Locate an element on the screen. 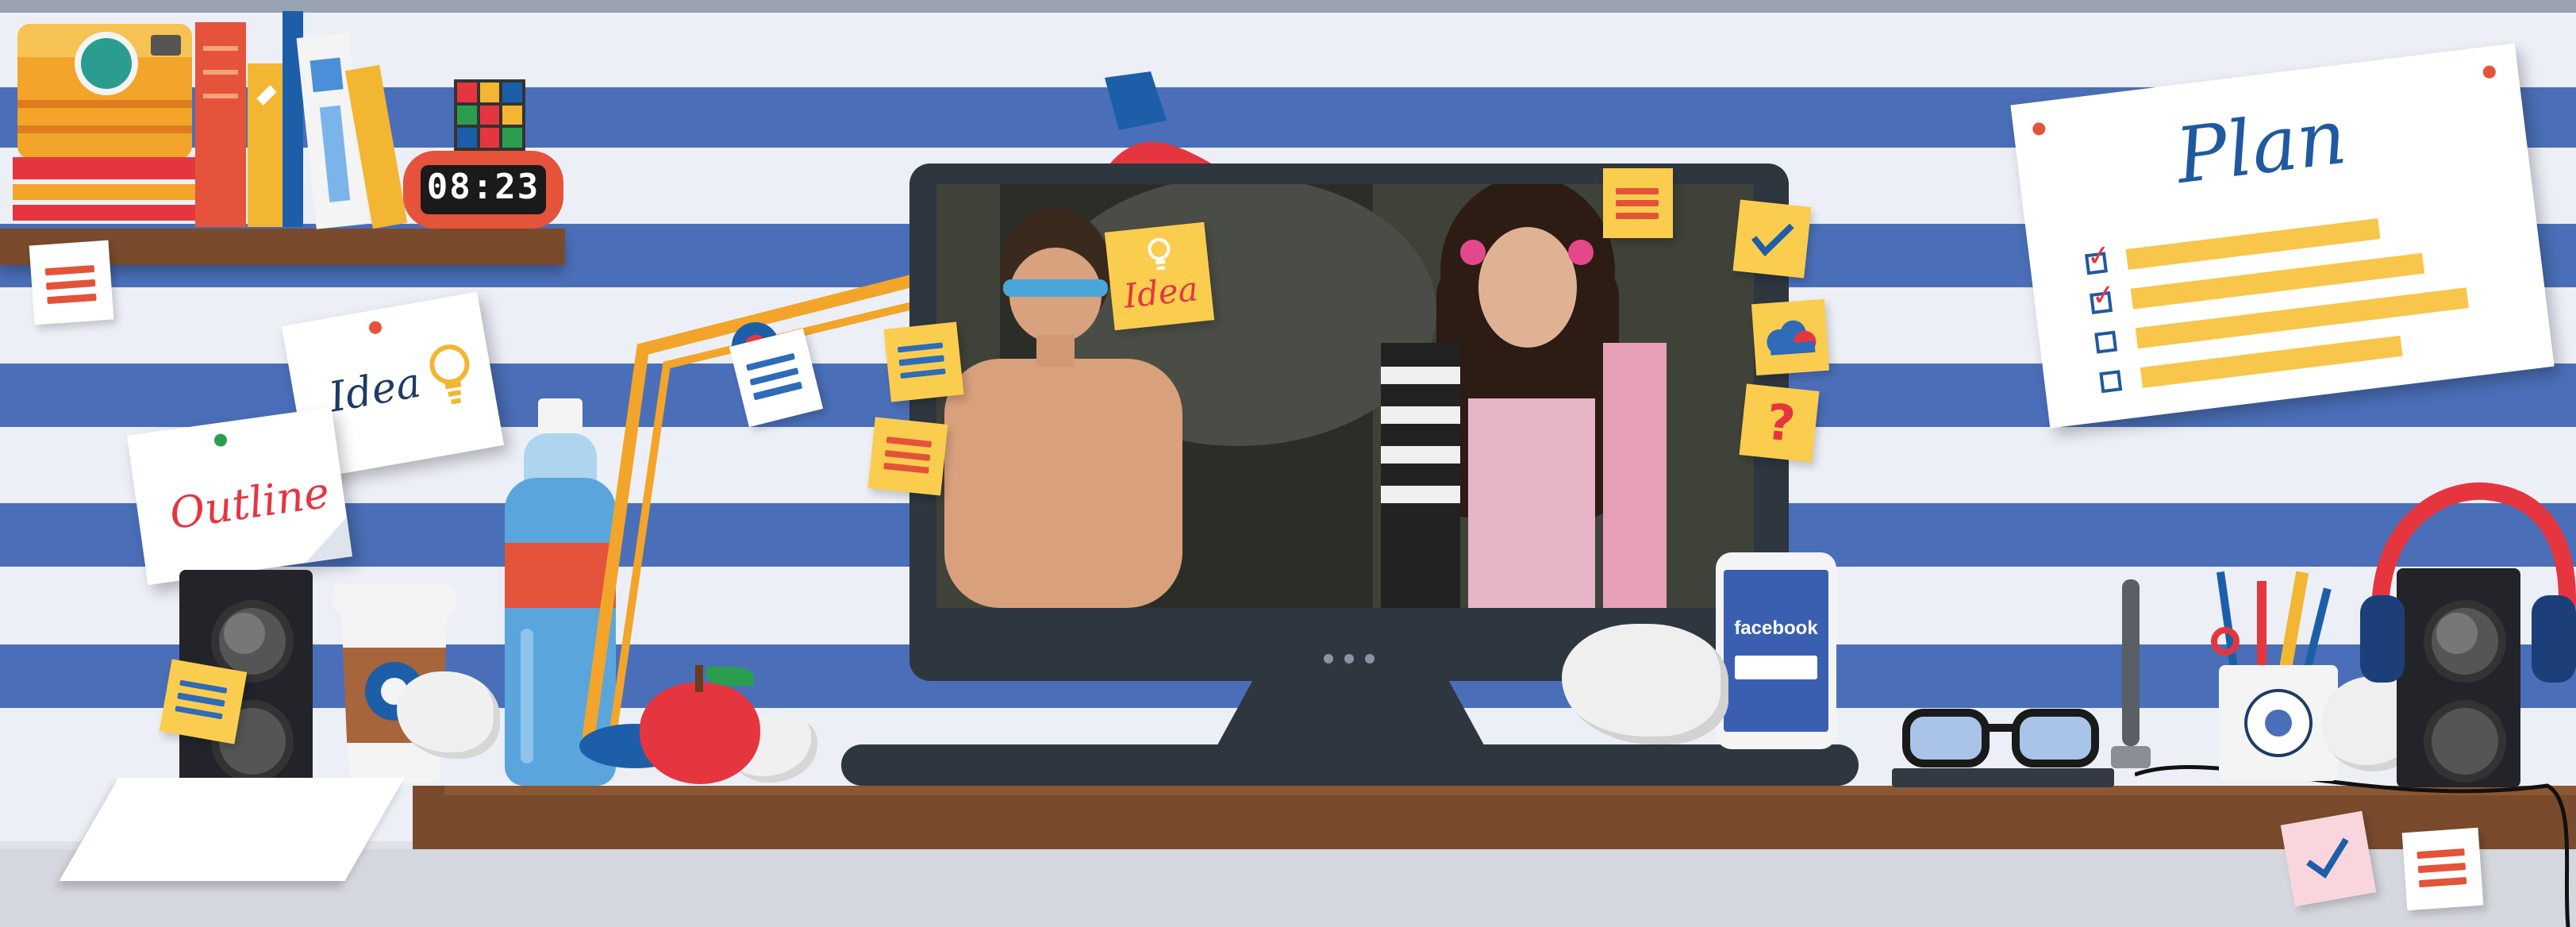 The image size is (2576, 927). glasses-icon is located at coordinates (2000, 738).